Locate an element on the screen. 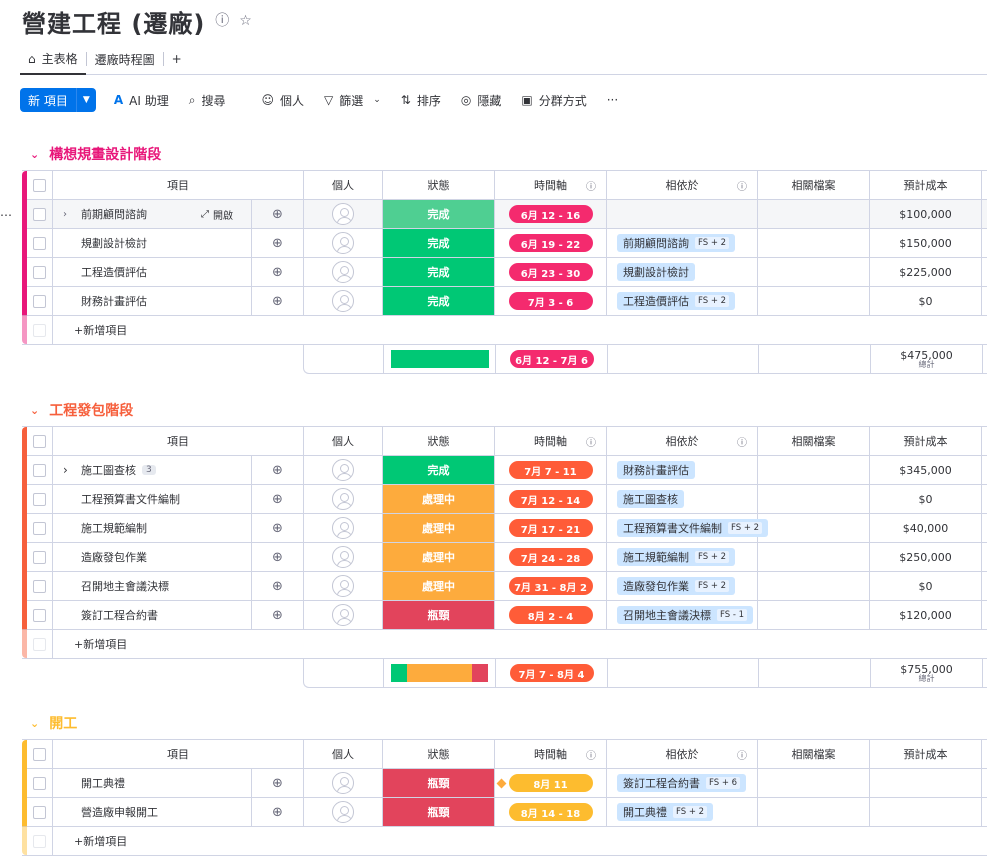  page-title: 營建工程 (遷廠) is located at coordinates (113, 21).